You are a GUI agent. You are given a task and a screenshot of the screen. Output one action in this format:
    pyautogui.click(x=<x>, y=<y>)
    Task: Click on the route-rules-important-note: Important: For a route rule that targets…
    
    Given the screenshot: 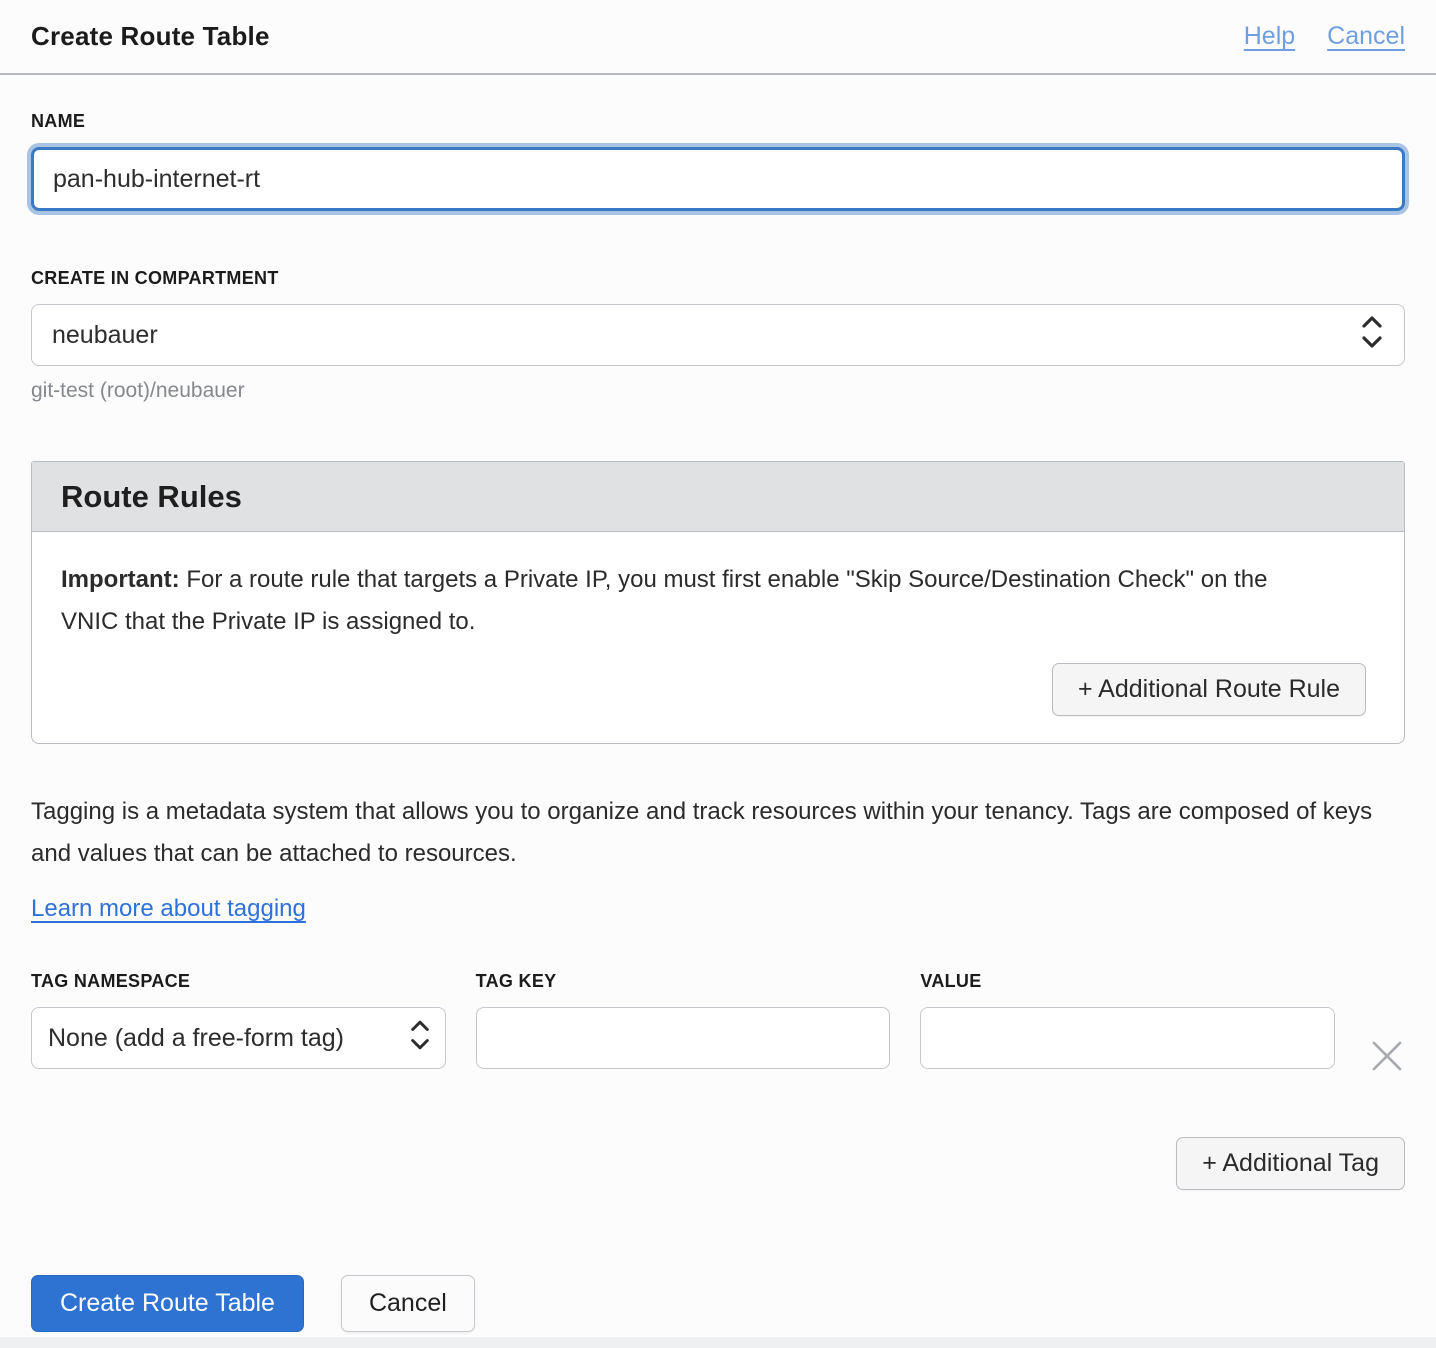 What is the action you would take?
    pyautogui.click(x=681, y=601)
    